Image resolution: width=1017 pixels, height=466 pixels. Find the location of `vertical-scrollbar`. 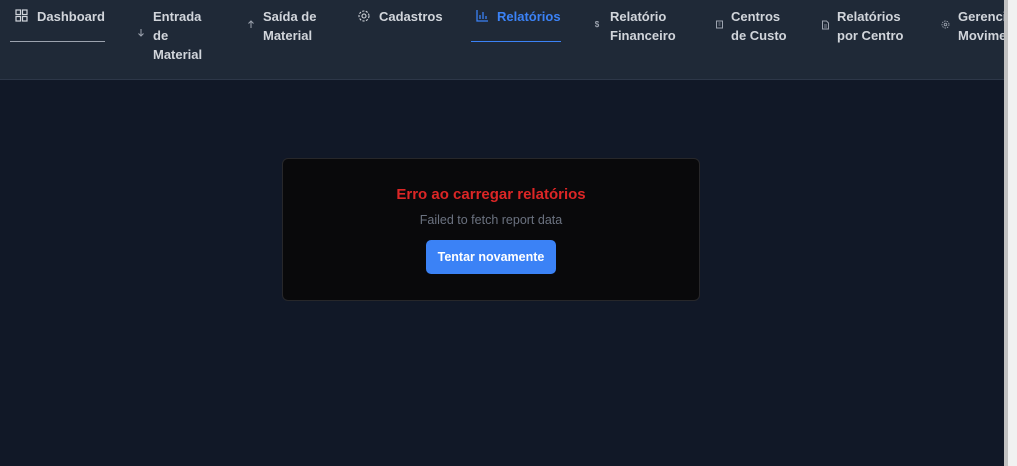

vertical-scrollbar is located at coordinates (1010, 233).